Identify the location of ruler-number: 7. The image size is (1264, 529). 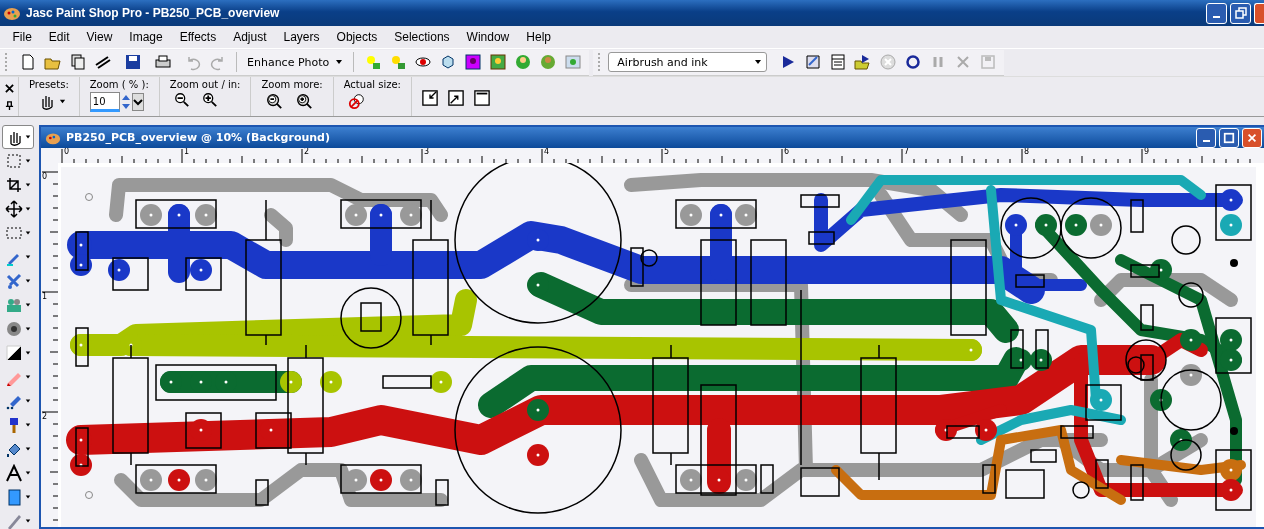
(907, 152).